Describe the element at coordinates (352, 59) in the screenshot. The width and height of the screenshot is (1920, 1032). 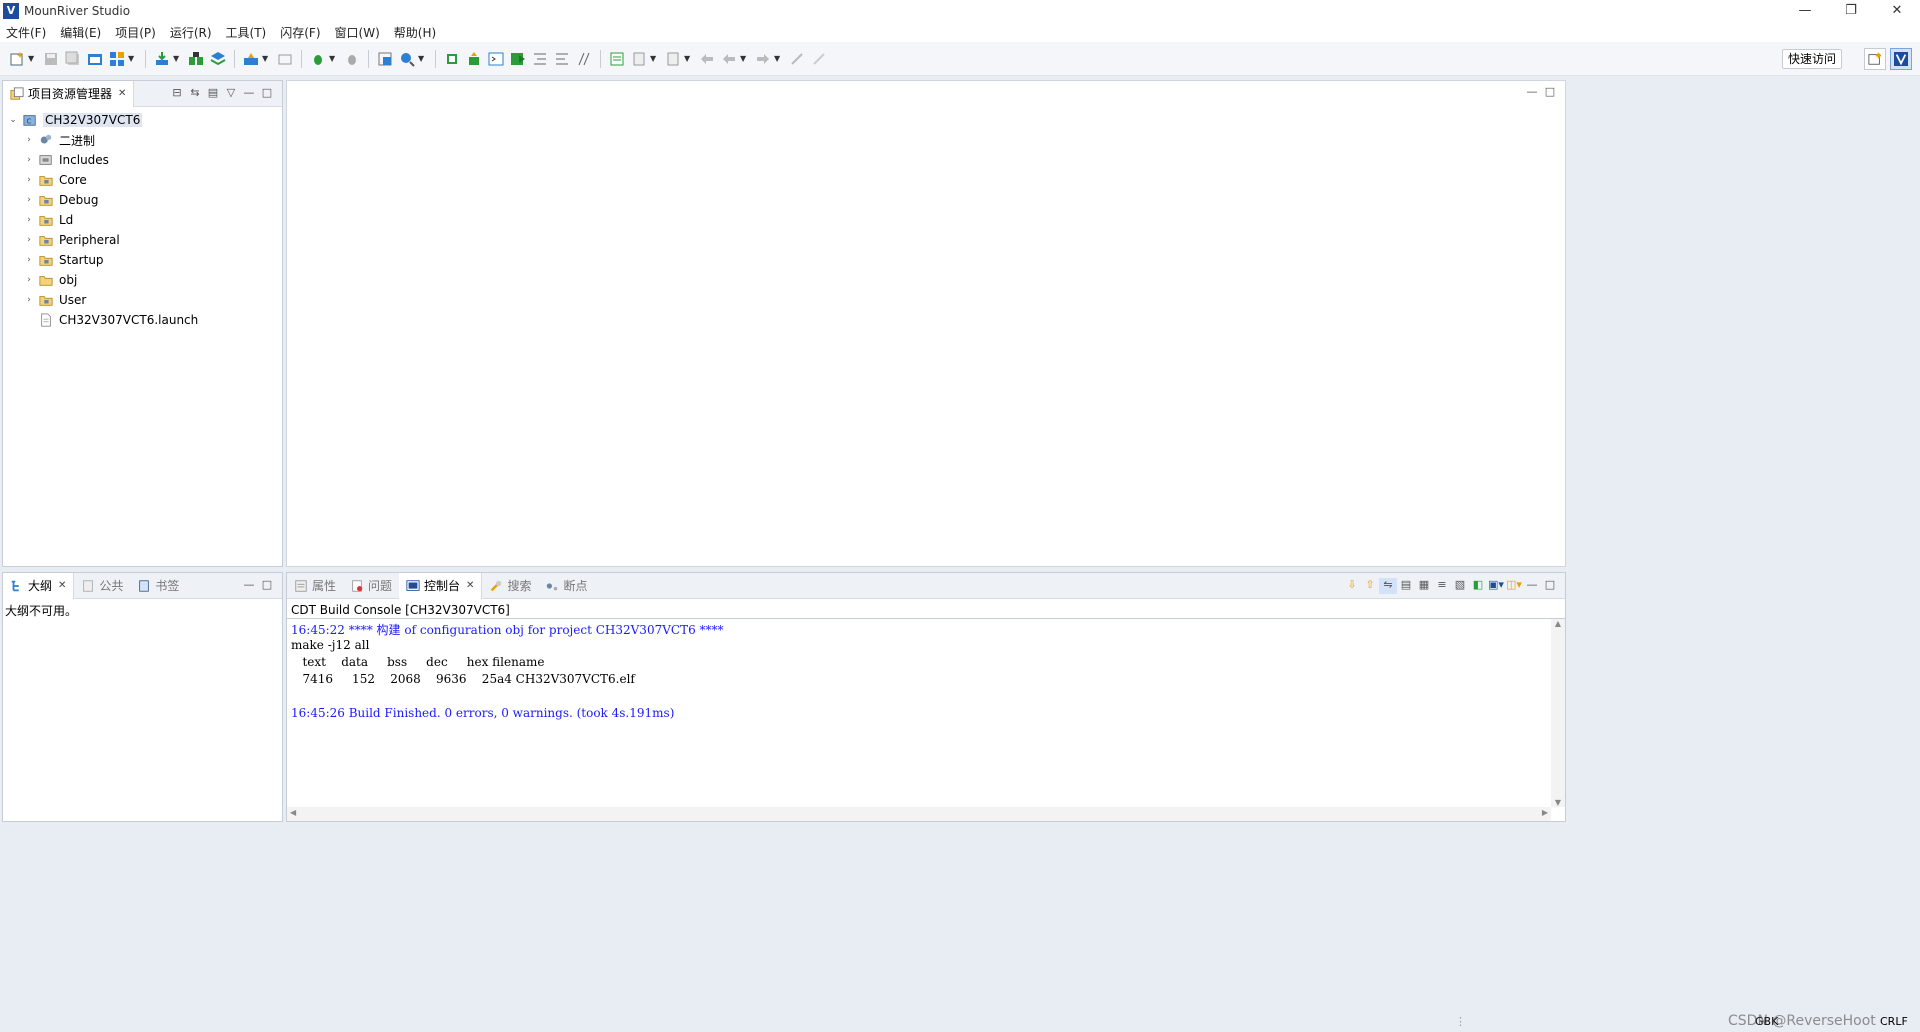
I see `bug-gray-icon` at that location.